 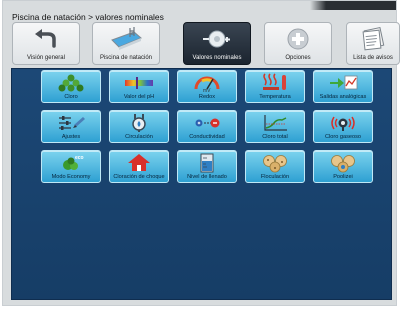 I want to click on analog-output-icon, so click(x=344, y=82).